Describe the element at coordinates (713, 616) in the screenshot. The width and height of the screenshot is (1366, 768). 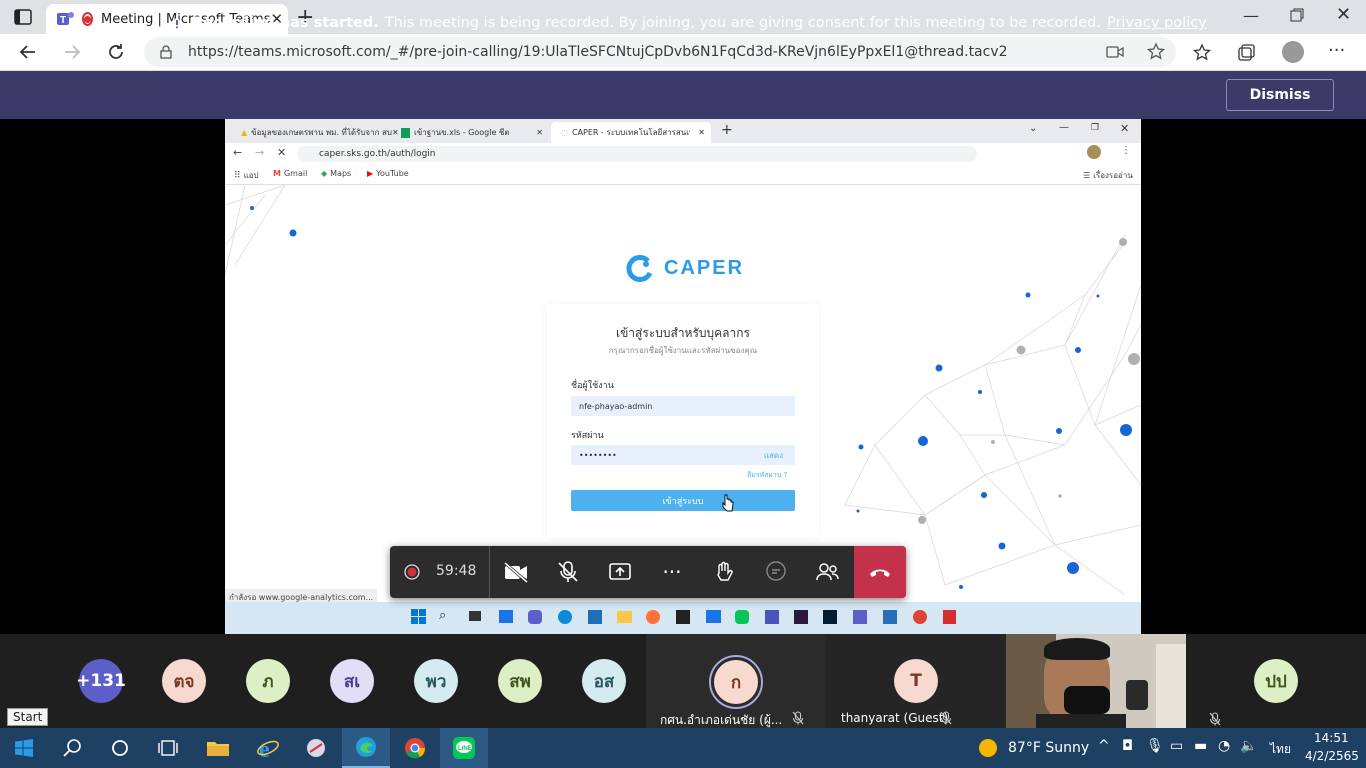
I see `shared-mail-icon` at that location.